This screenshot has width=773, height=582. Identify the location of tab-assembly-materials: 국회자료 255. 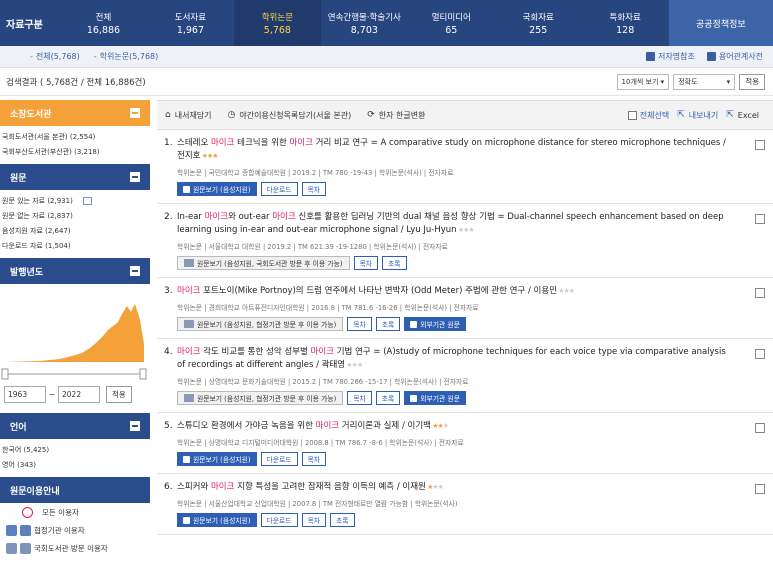
(538, 23).